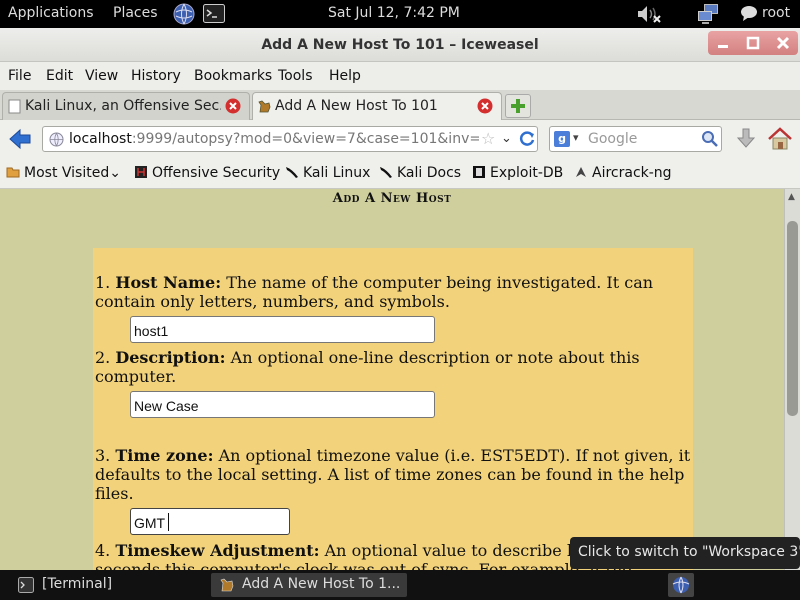  What do you see at coordinates (518, 106) in the screenshot?
I see `new-tab-button` at bounding box center [518, 106].